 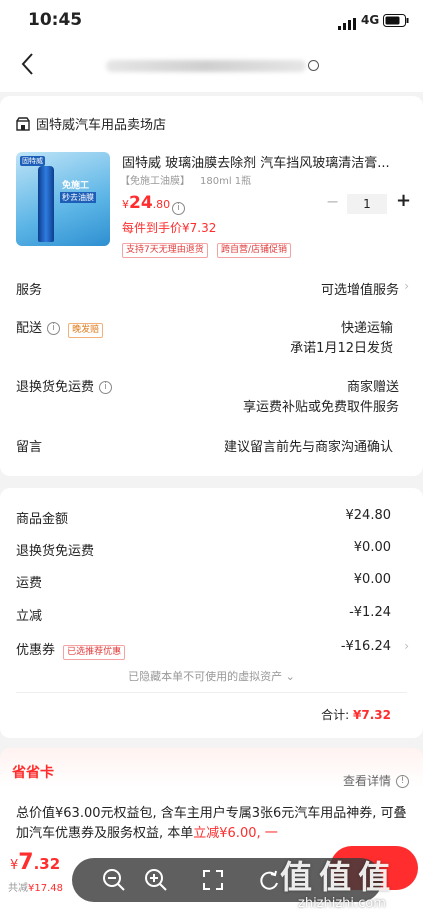 What do you see at coordinates (55, 551) in the screenshot?
I see `return-fee-label: 退换货免运费` at bounding box center [55, 551].